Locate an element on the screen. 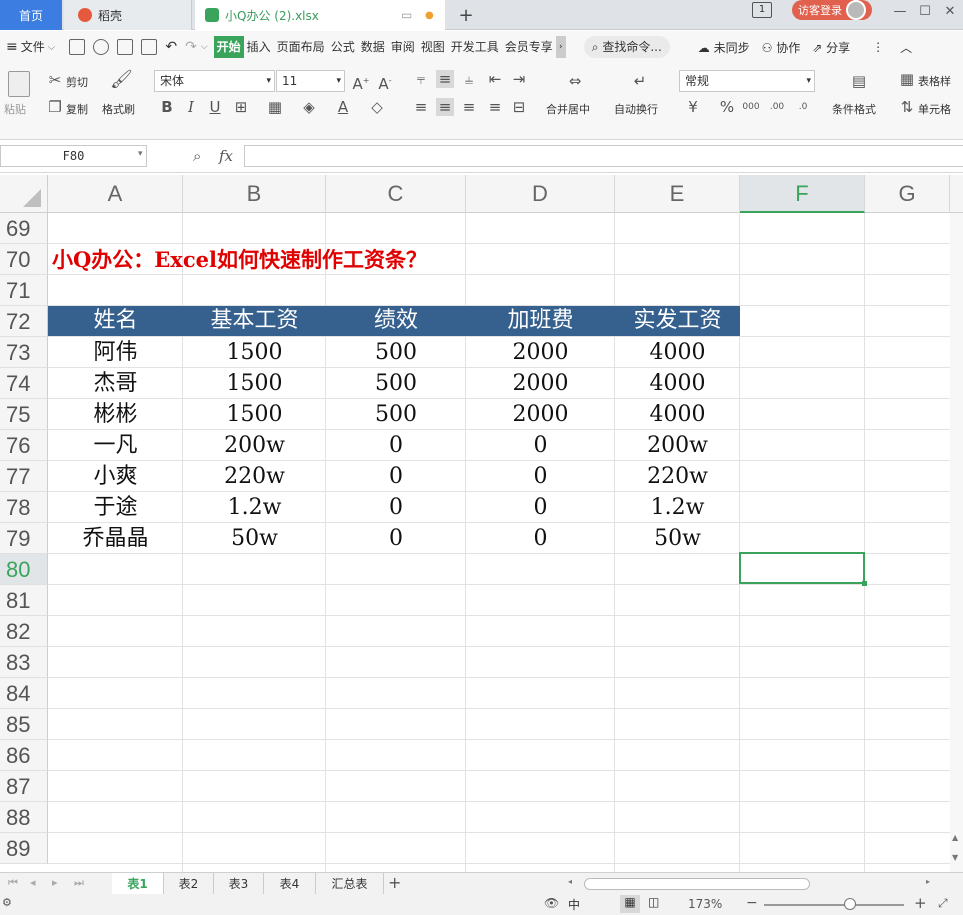  data-cell: 4000 is located at coordinates (677, 383).